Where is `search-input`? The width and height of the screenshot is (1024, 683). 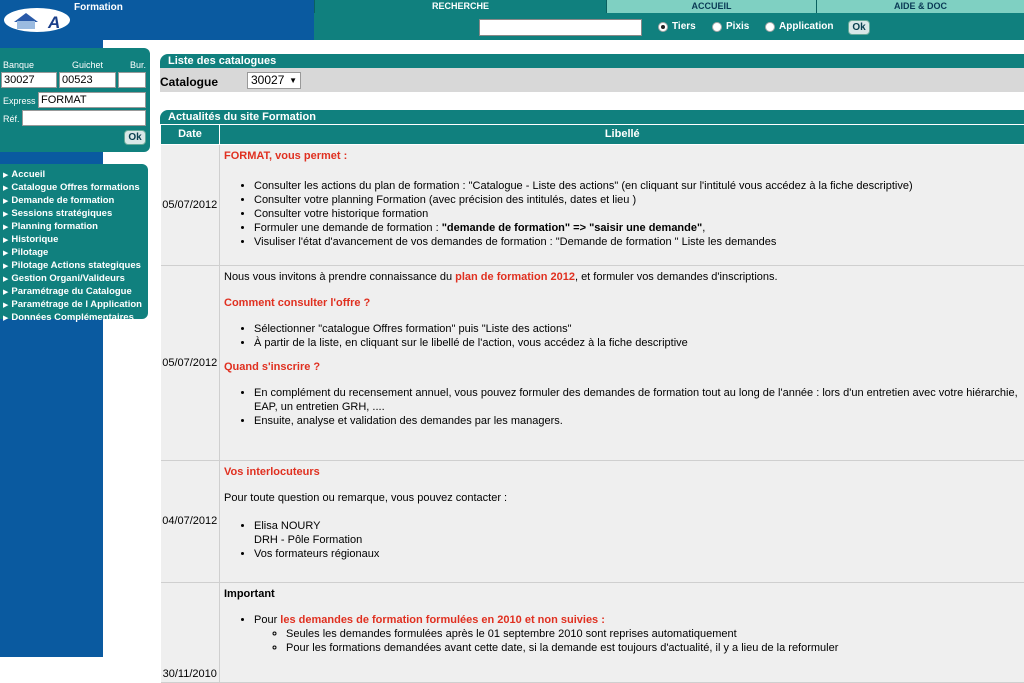
search-input is located at coordinates (560, 27).